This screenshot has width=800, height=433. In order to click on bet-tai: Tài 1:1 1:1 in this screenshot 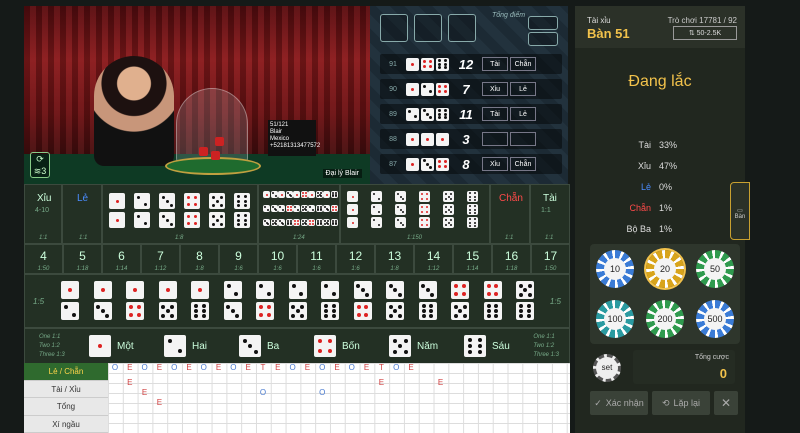, I will do `click(550, 214)`.